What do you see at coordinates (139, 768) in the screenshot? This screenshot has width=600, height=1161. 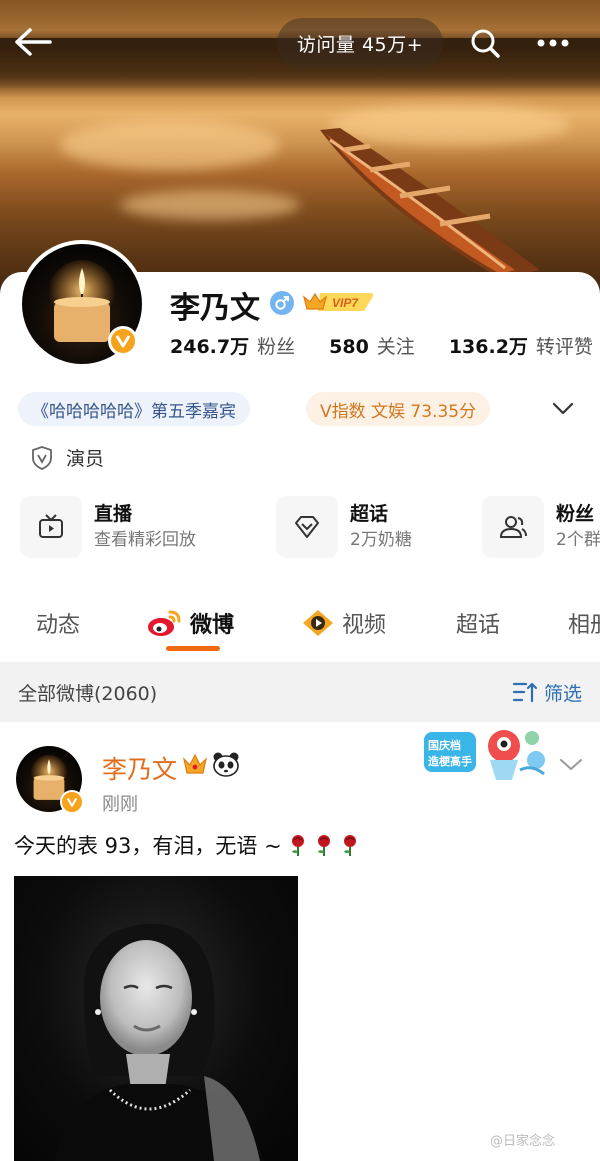 I see `post-author-name: 李乃文` at bounding box center [139, 768].